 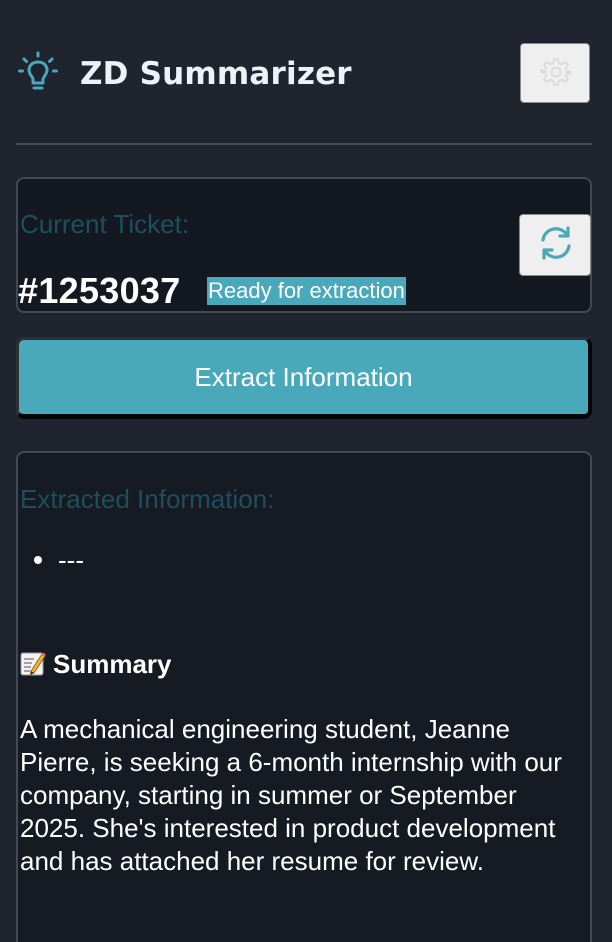 I want to click on list-item: ---, so click(x=58, y=560).